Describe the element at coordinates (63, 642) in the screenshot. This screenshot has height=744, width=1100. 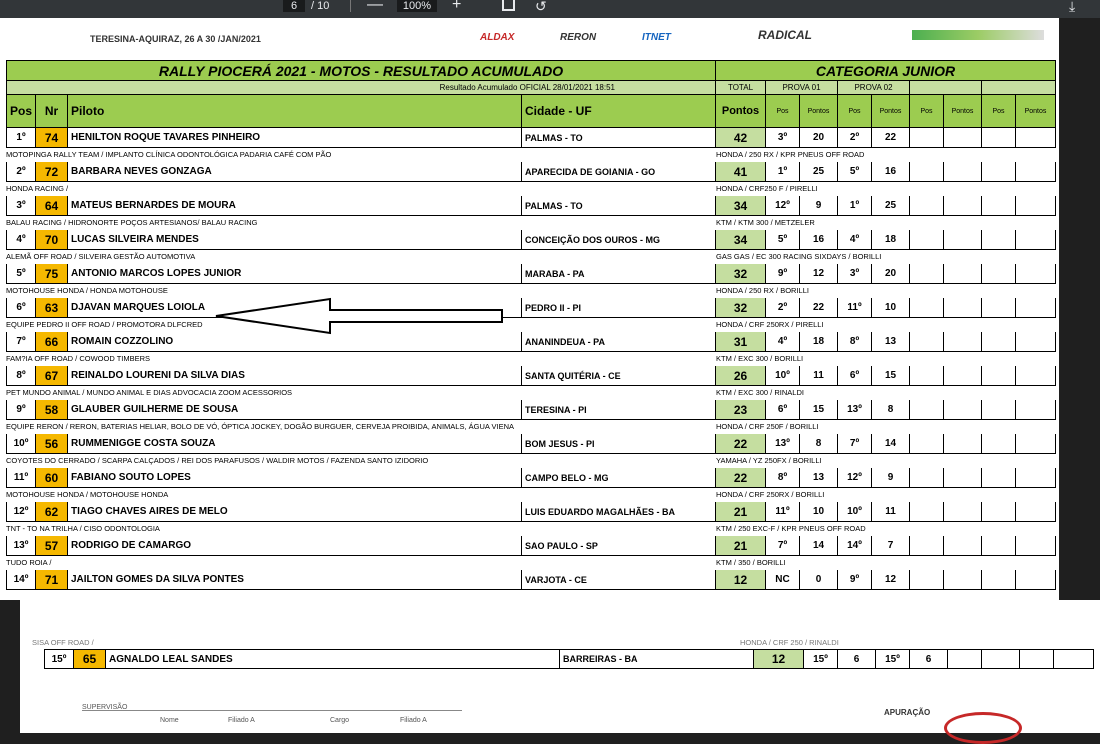
I see `team-line: SISA OFF ROAD /` at that location.